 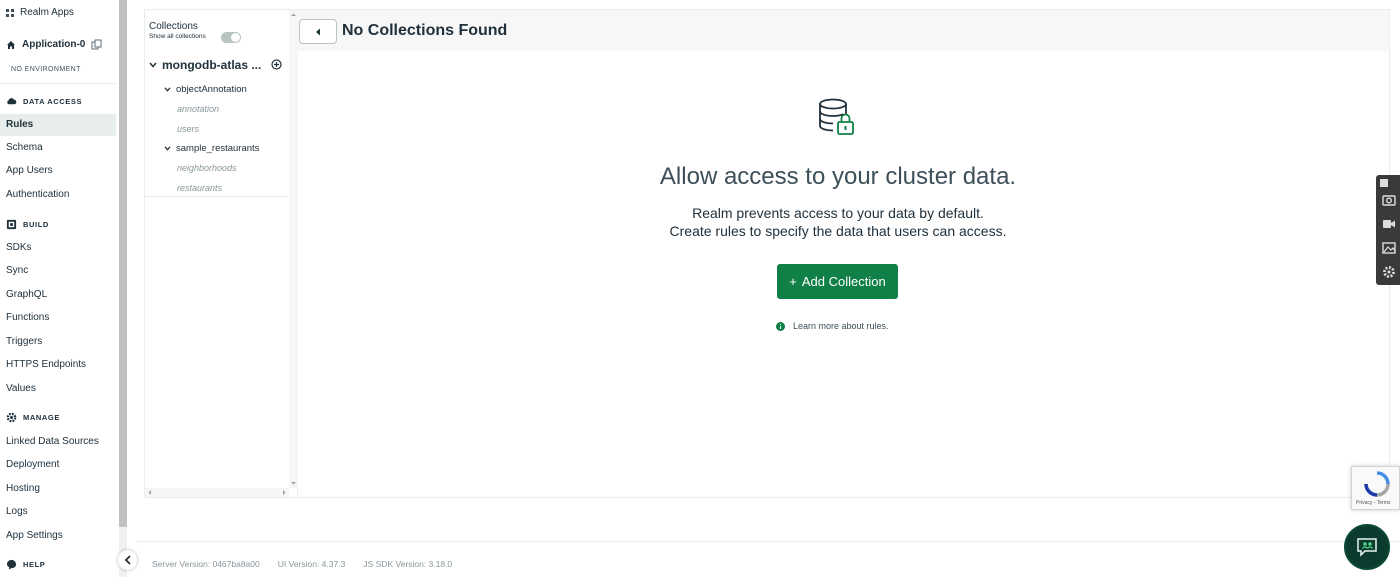 I want to click on database-row: objectAnnotation, so click(x=205, y=89).